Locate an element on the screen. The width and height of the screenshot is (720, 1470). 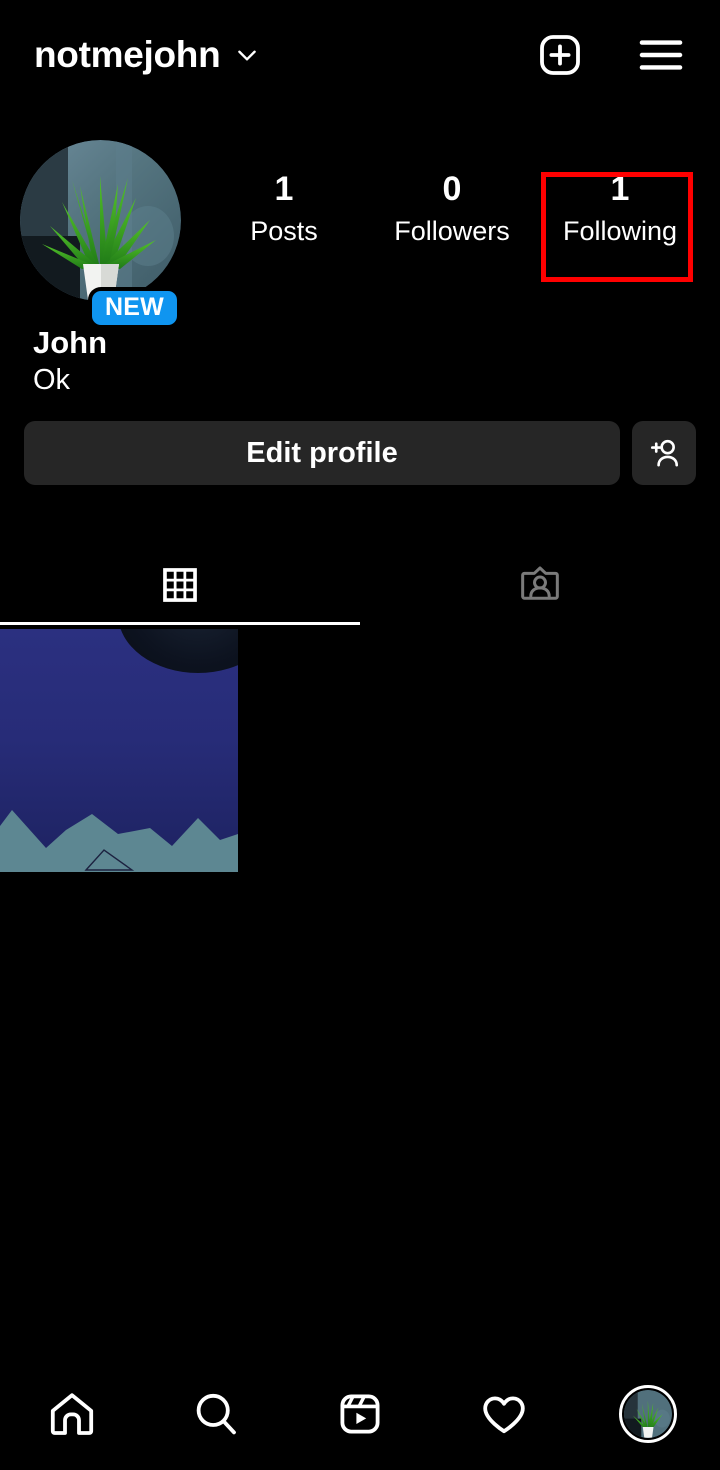
stat-followers: 0 Followers is located at coordinates (452, 210).